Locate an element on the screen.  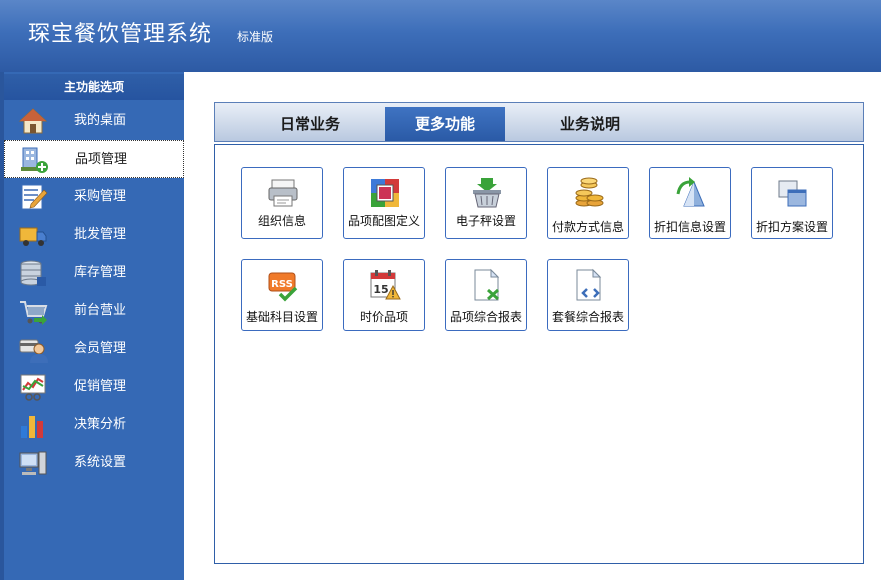
sidebar-item-label: 批发管理 is located at coordinates (100, 234).